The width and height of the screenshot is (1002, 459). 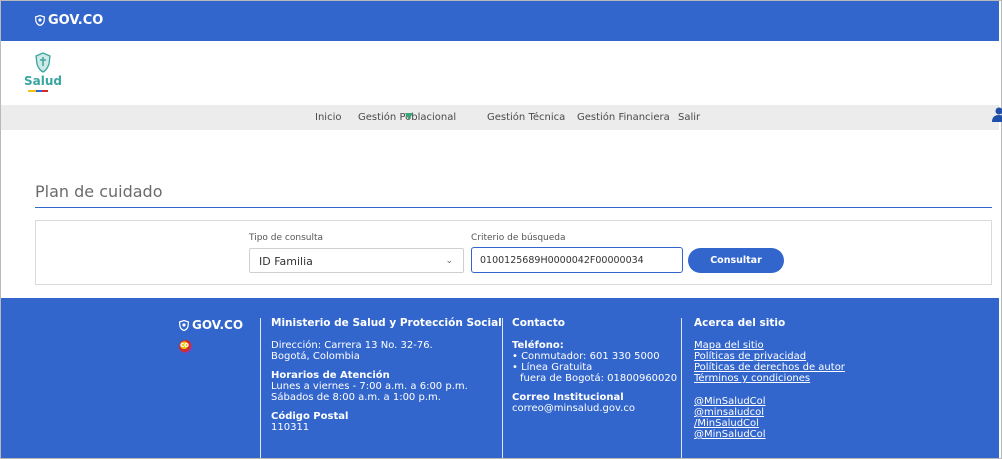 What do you see at coordinates (500, 21) in the screenshot?
I see `govco-topbar: GOV.CO` at bounding box center [500, 21].